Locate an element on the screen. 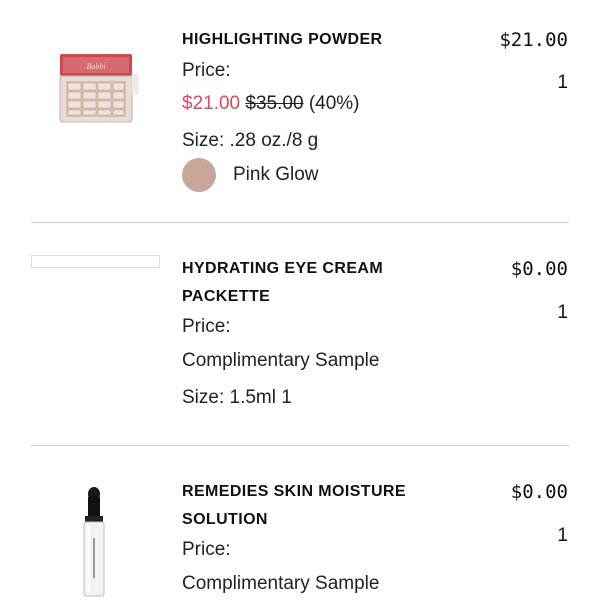 The height and width of the screenshot is (603, 600). product-image-highlighting-powder: Bobbi is located at coordinates (99, 87).